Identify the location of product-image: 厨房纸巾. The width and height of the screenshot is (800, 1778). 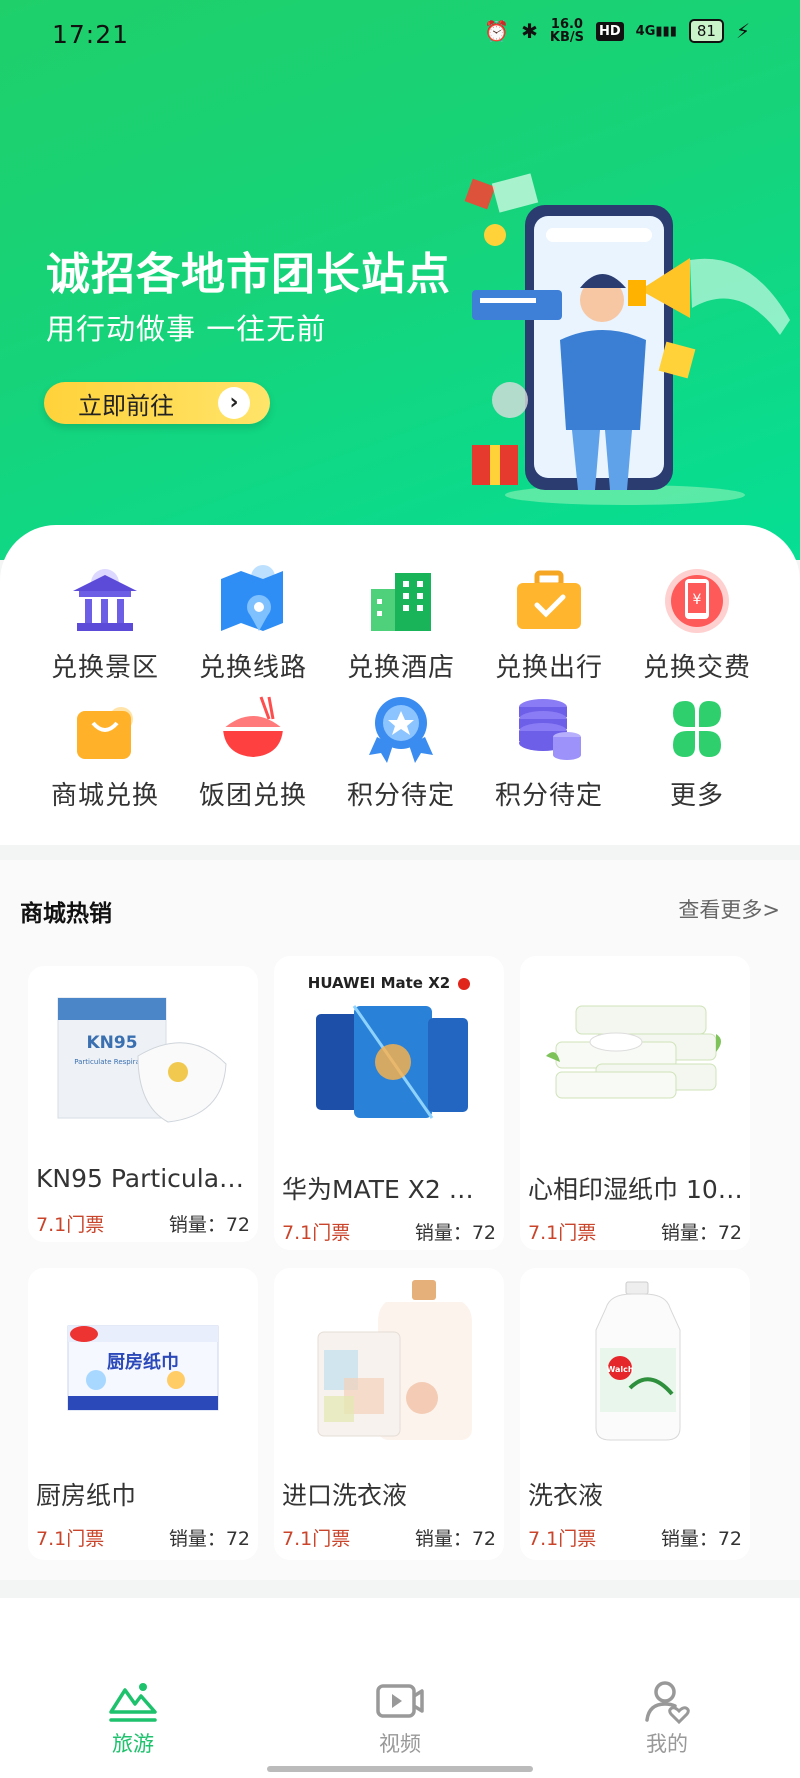
(143, 1363).